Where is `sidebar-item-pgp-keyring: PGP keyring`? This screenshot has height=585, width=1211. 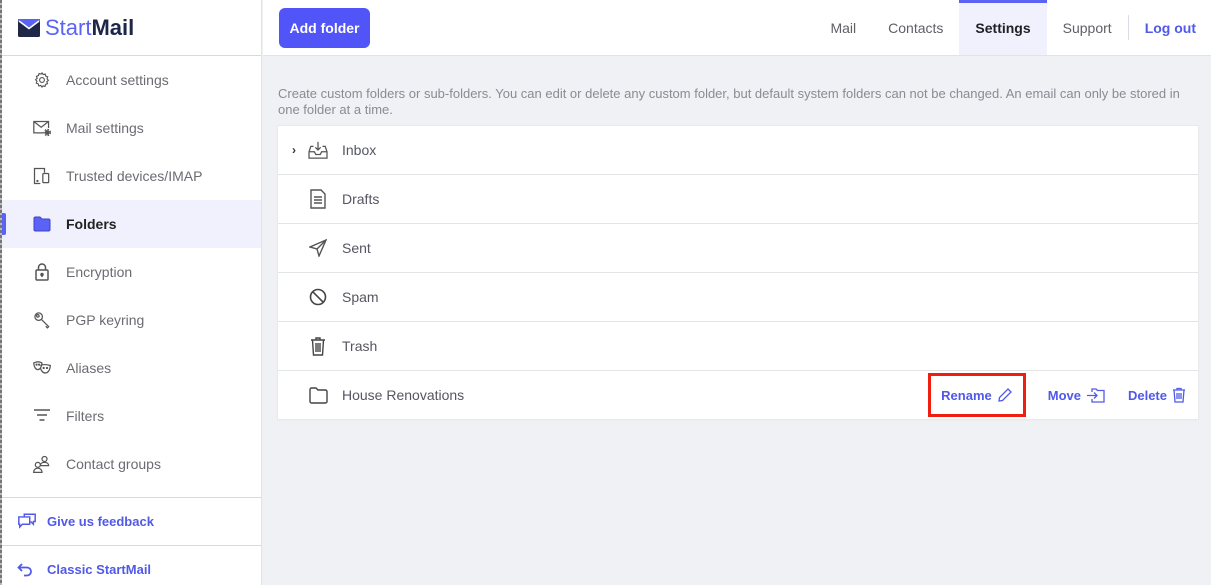 sidebar-item-pgp-keyring: PGP keyring is located at coordinates (131, 320).